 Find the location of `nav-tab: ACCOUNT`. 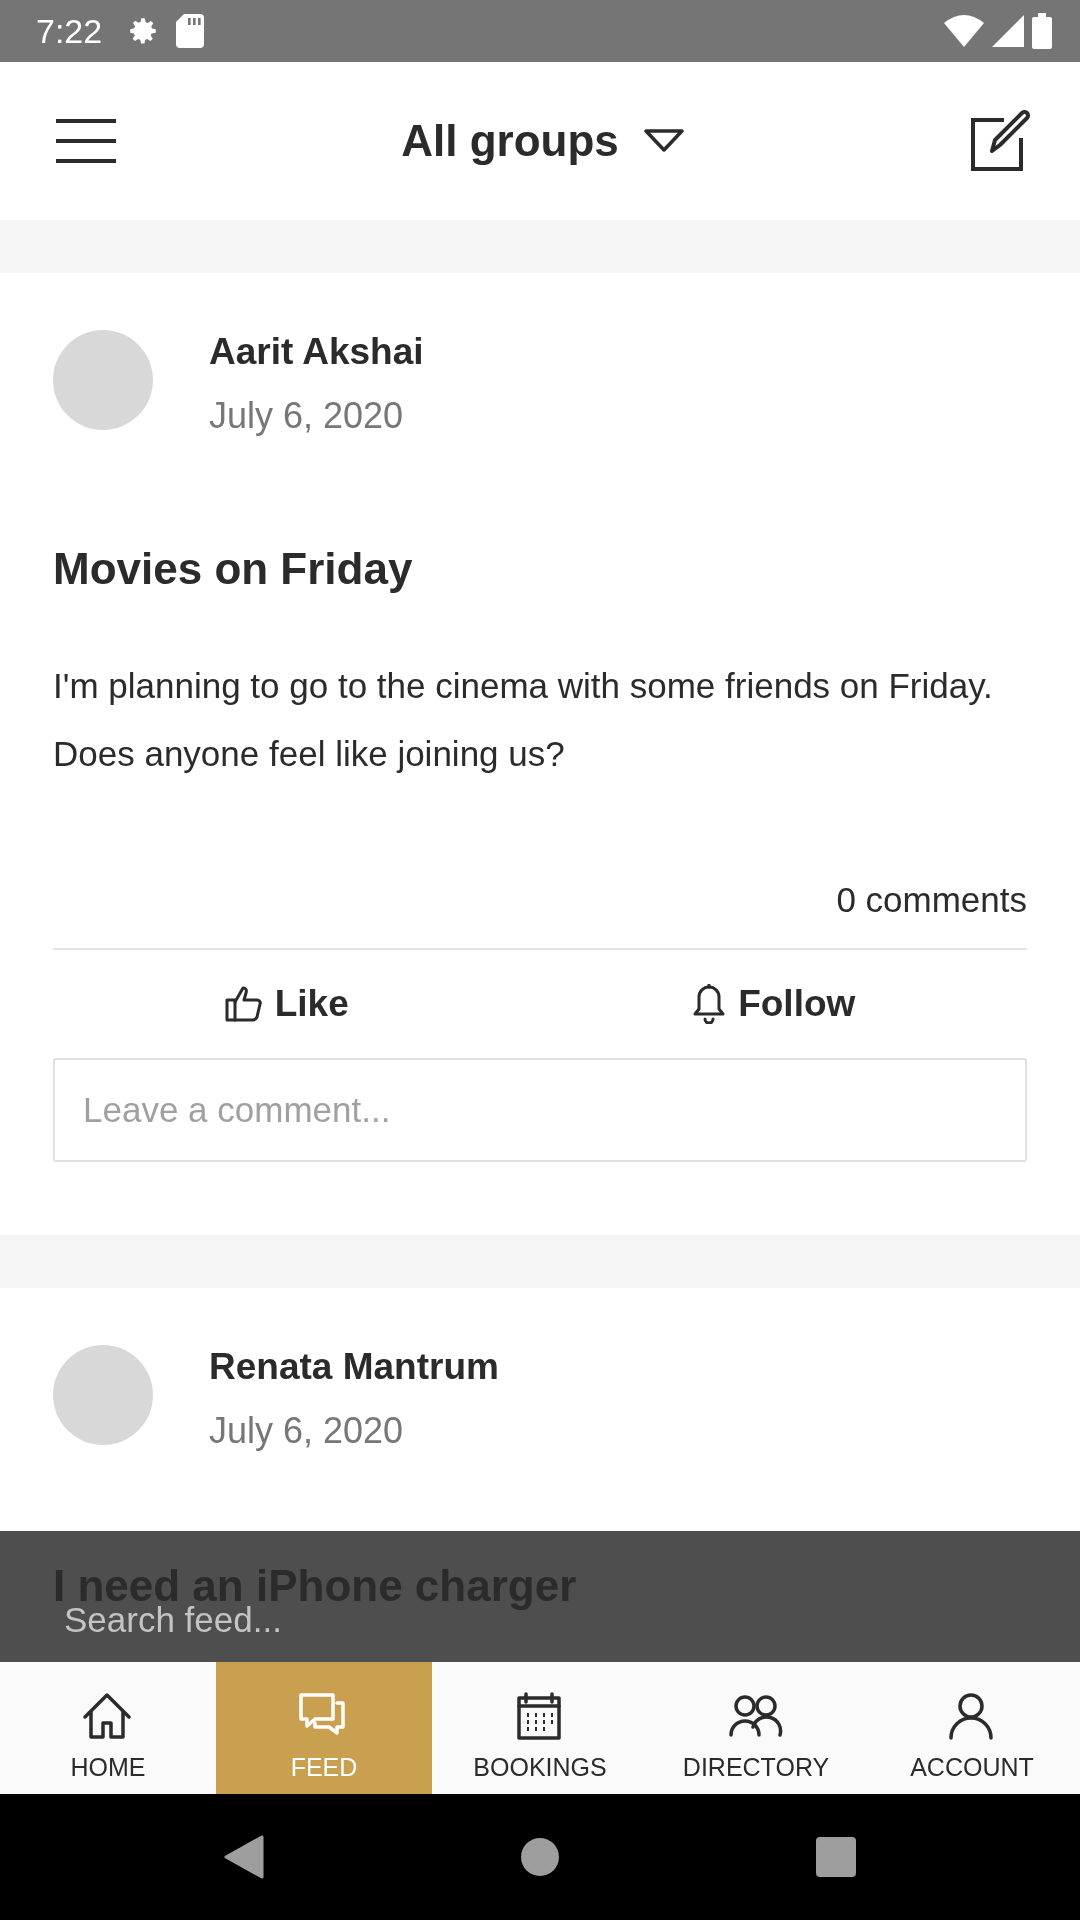

nav-tab: ACCOUNT is located at coordinates (972, 1728).